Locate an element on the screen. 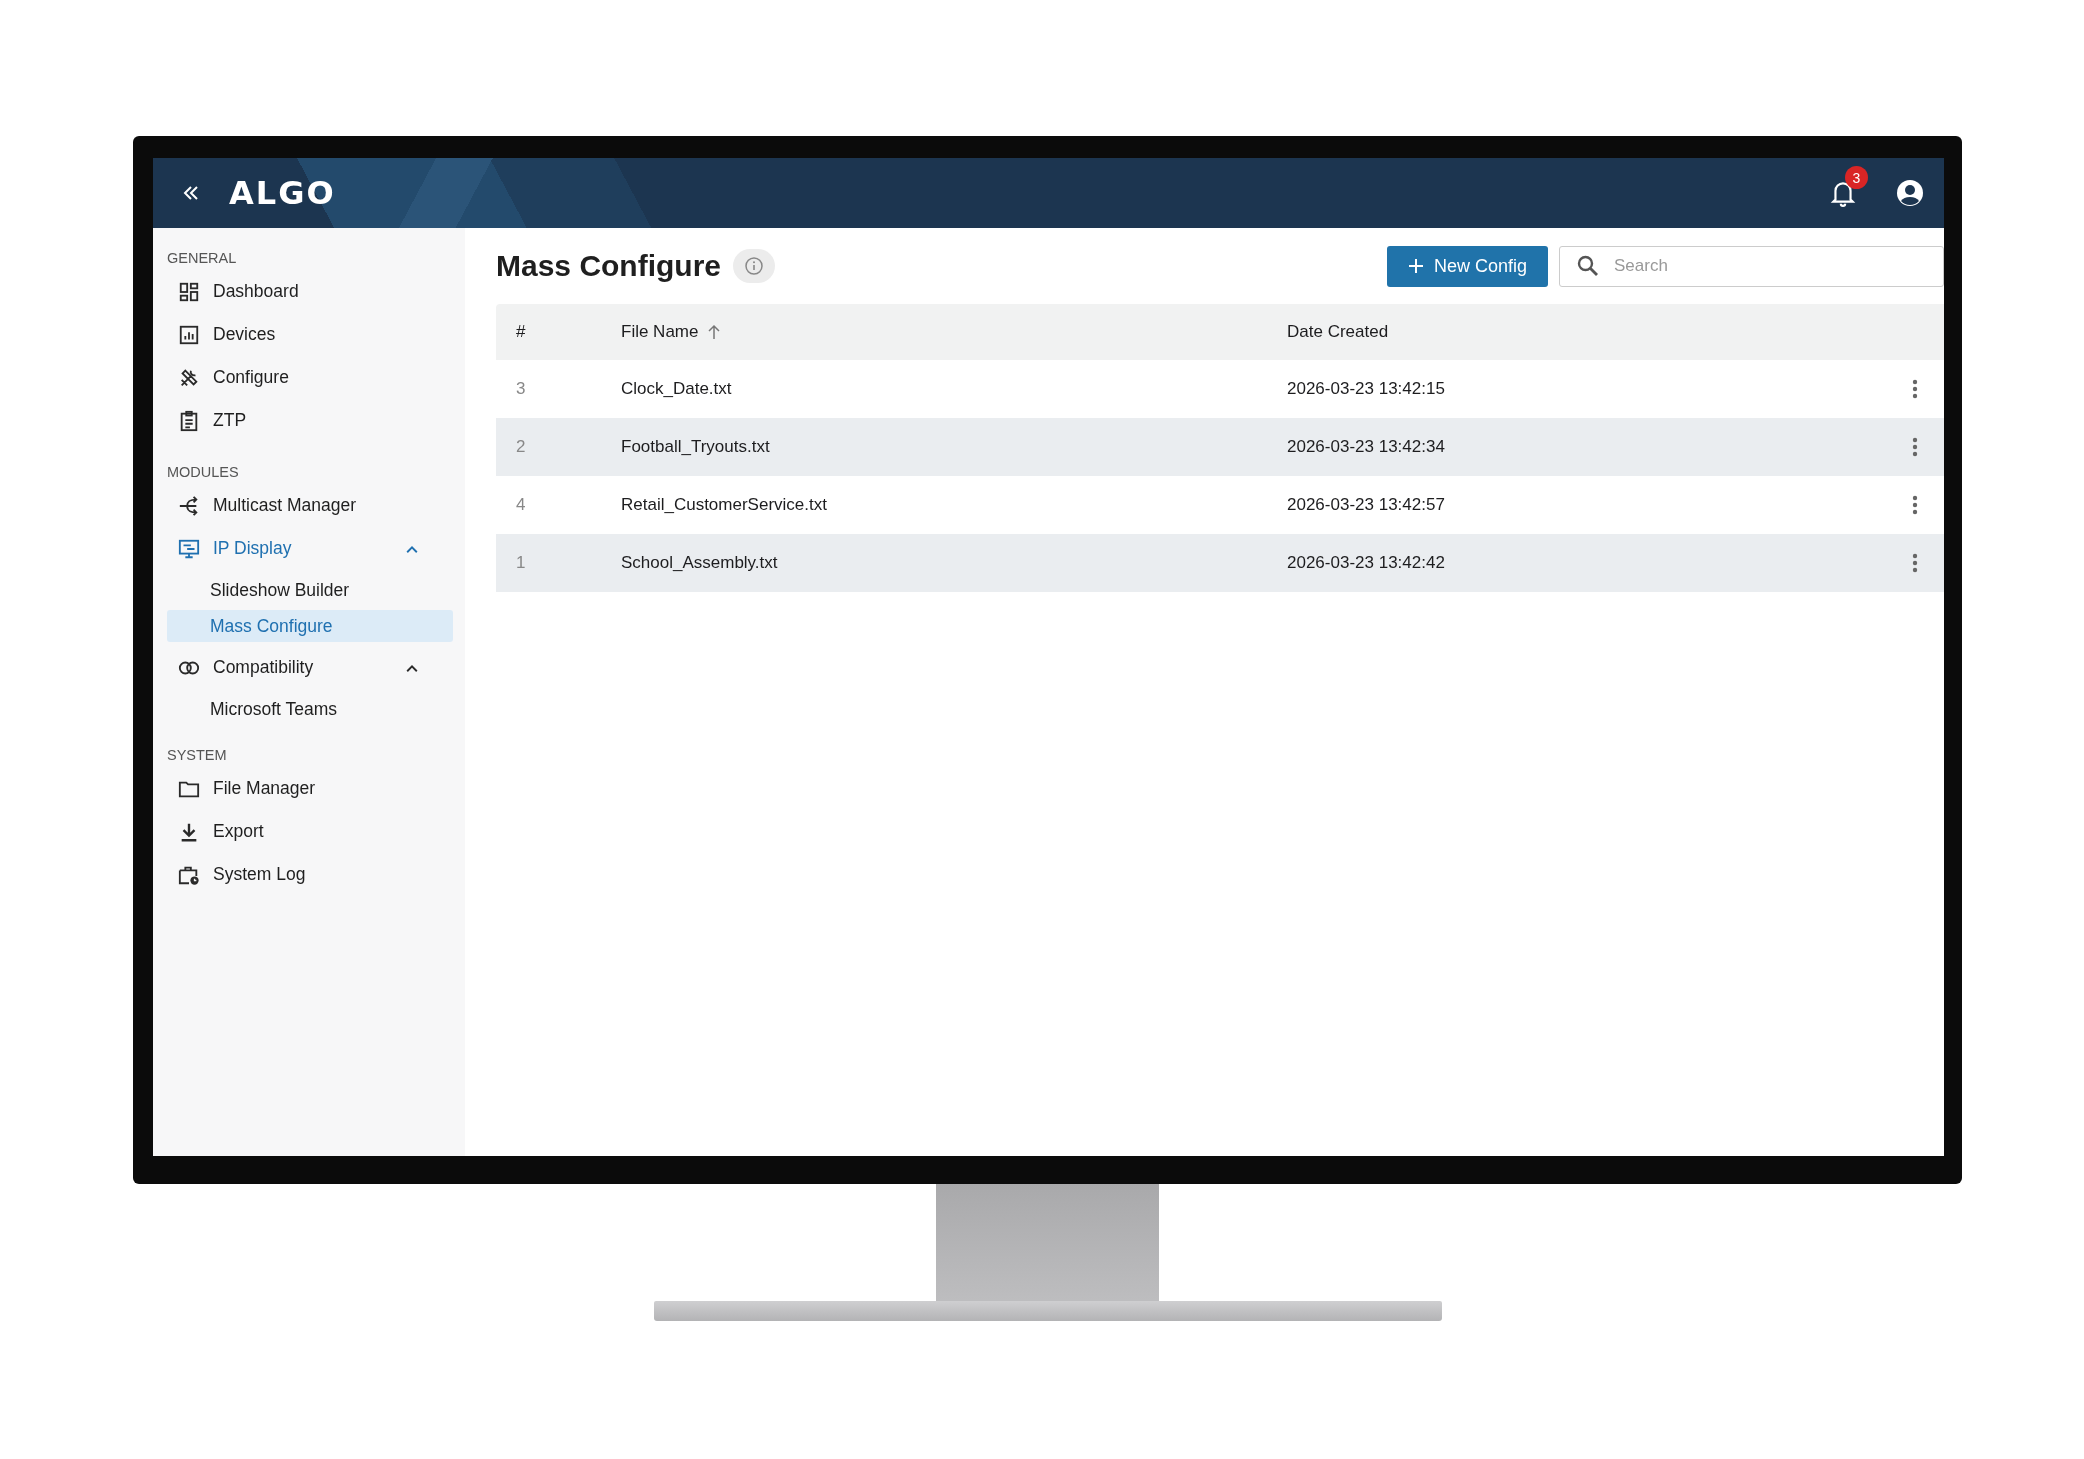 The height and width of the screenshot is (1459, 2084). sidebar-subitem: Microsoft Teams is located at coordinates (310, 709).